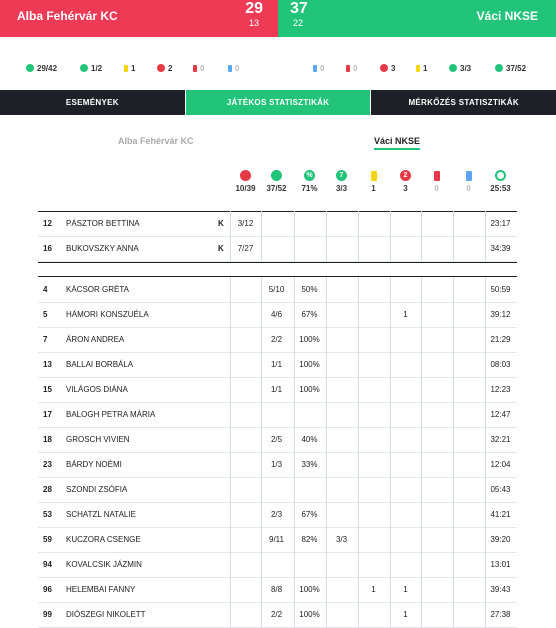  I want to click on player-name: Bukovszky Anna, so click(102, 248).